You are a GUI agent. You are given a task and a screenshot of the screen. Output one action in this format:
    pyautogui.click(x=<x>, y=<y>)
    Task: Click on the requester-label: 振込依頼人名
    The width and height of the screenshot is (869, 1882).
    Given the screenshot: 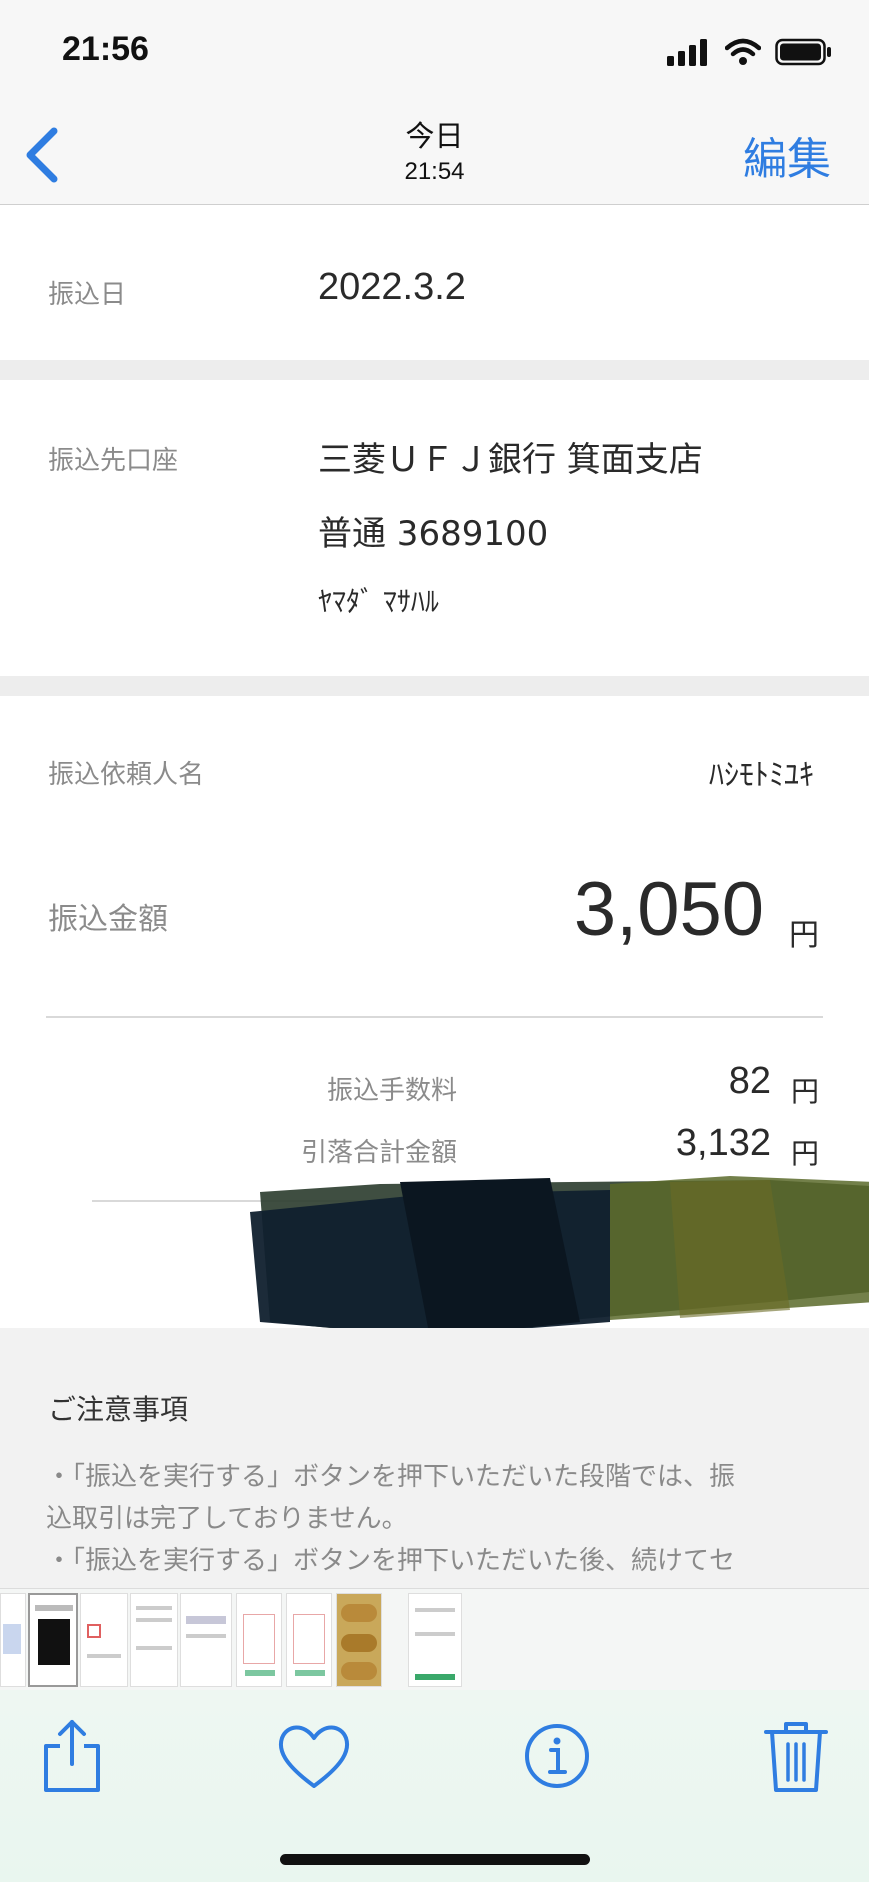 What is the action you would take?
    pyautogui.click(x=126, y=775)
    